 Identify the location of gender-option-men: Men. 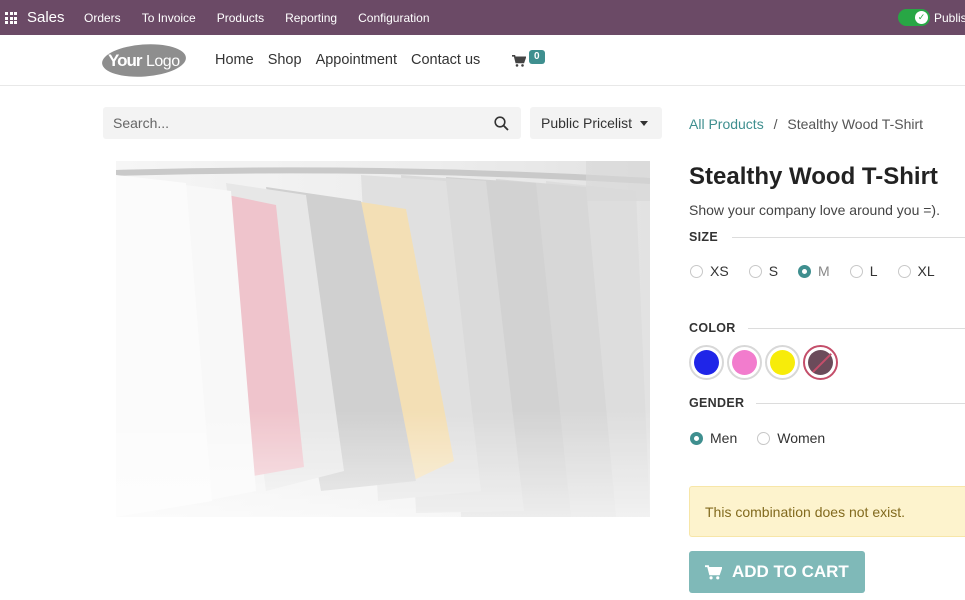
(713, 438).